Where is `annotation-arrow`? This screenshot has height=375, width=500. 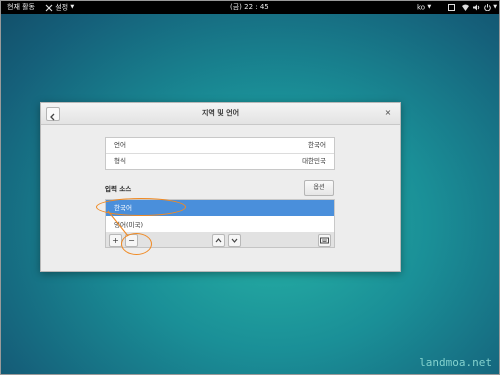 annotation-arrow is located at coordinates (118, 223).